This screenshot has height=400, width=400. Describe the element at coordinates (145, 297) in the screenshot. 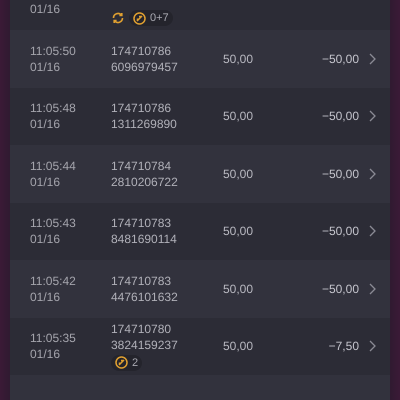

I see `transaction-id: 4476101632` at that location.